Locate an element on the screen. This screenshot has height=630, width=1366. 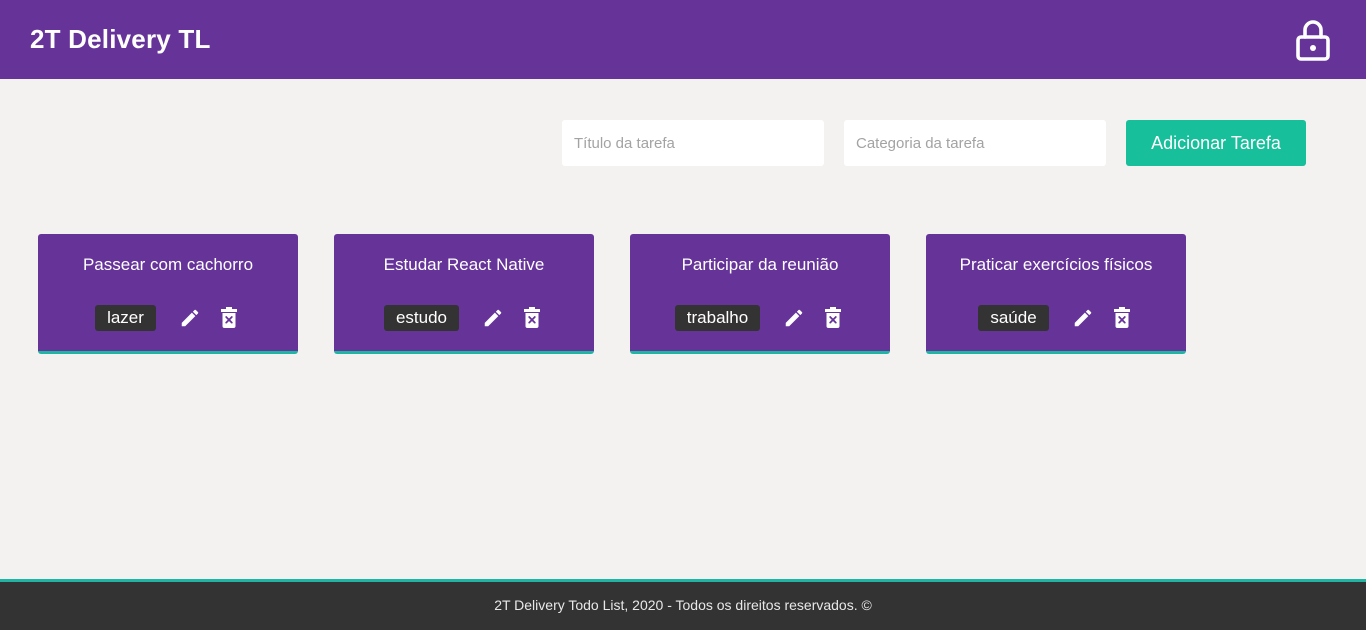
task-title: Participar da reunião is located at coordinates (760, 264).